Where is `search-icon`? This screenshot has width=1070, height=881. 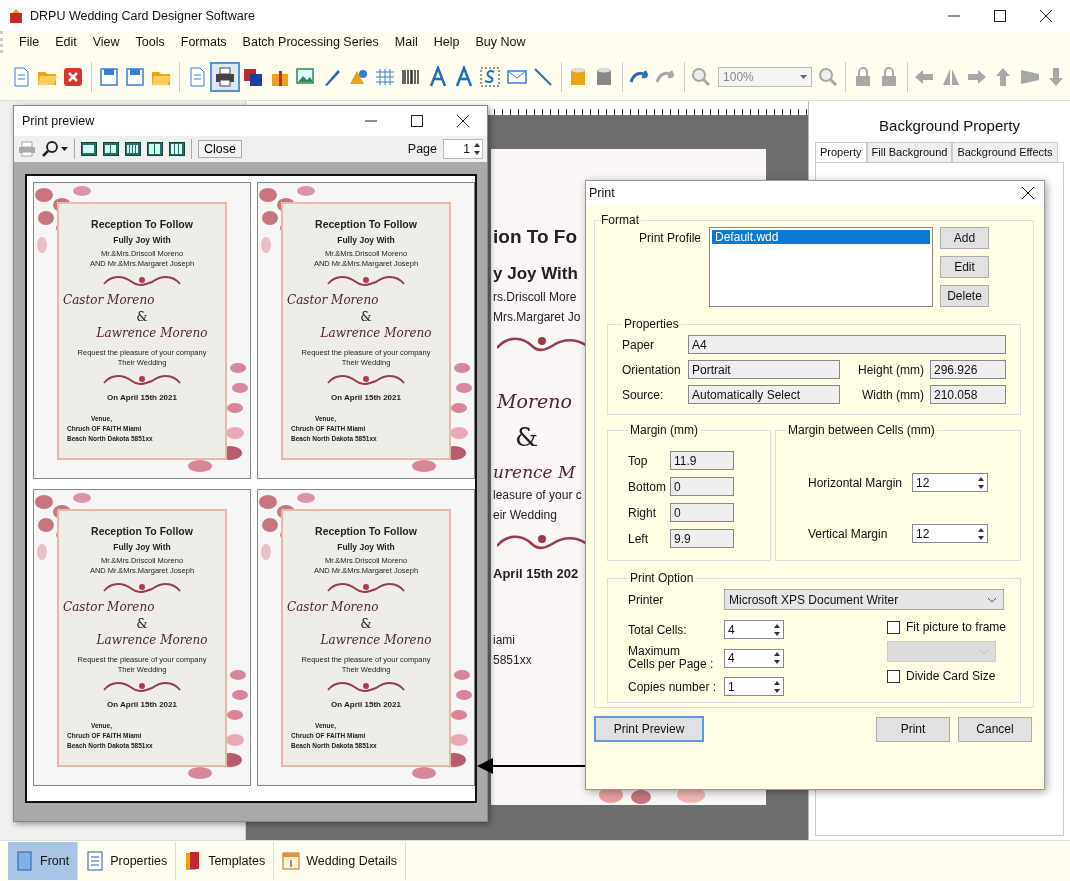 search-icon is located at coordinates (55, 149).